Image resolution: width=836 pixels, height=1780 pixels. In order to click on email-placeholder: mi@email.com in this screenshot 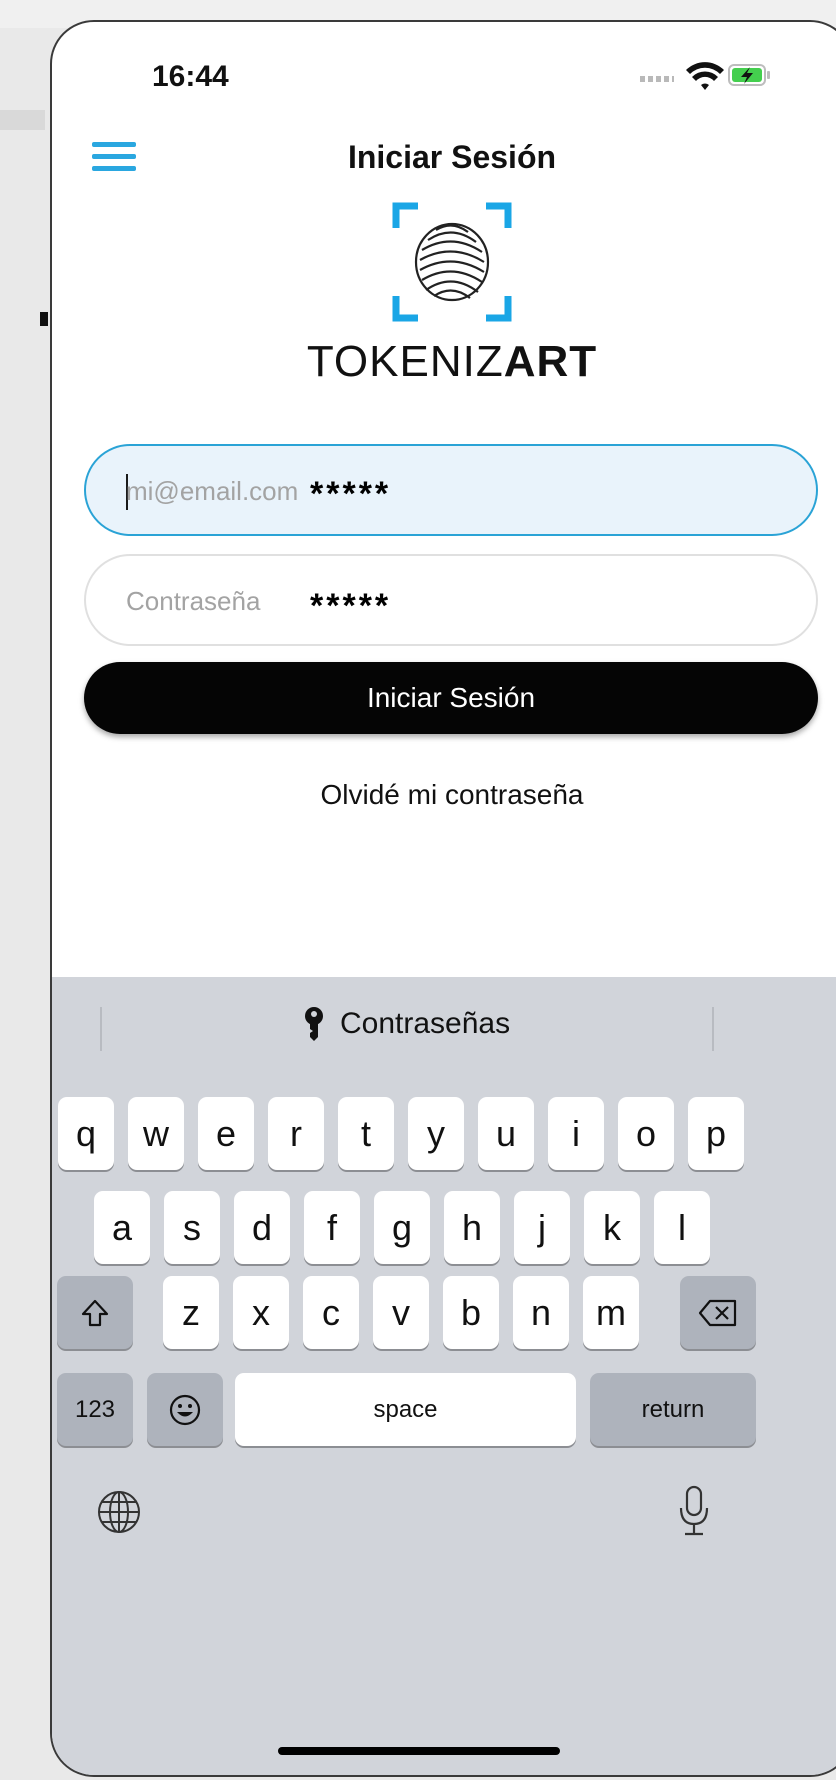, I will do `click(212, 491)`.